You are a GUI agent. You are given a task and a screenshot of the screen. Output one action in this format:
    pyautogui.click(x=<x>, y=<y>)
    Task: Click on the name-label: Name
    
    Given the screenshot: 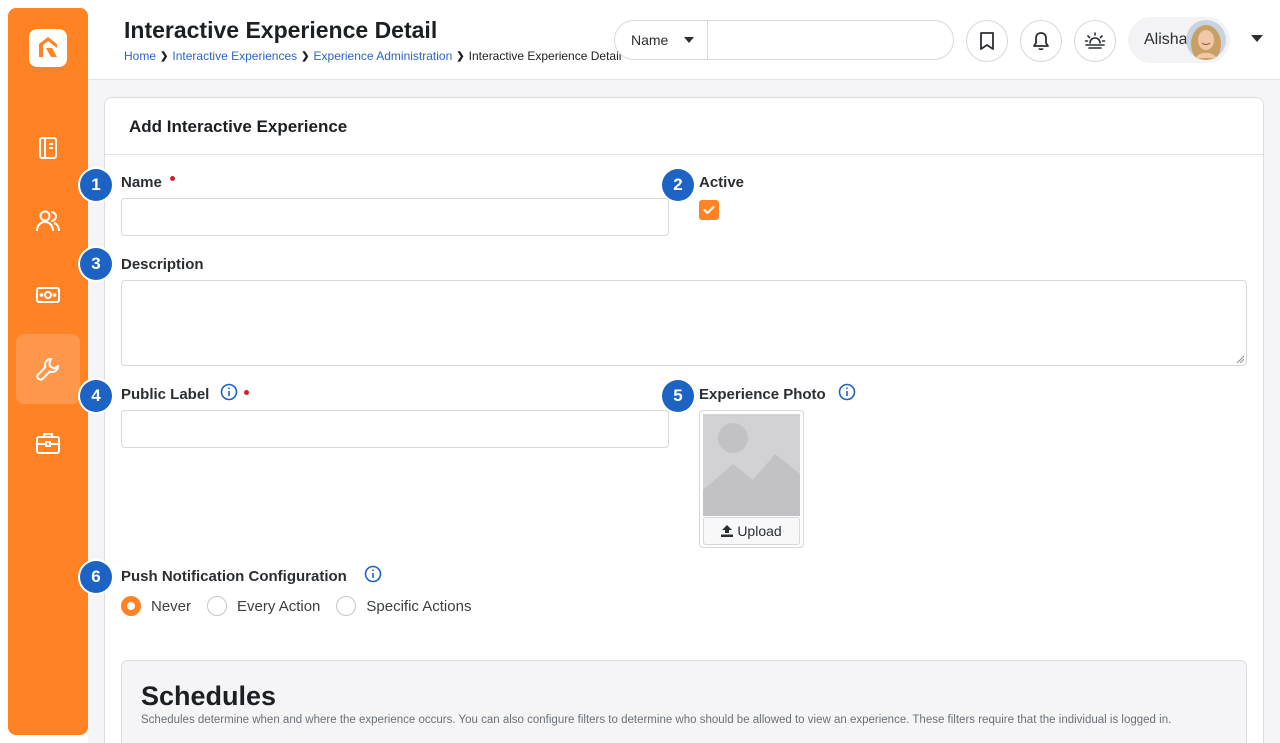 What is the action you would take?
    pyautogui.click(x=148, y=182)
    